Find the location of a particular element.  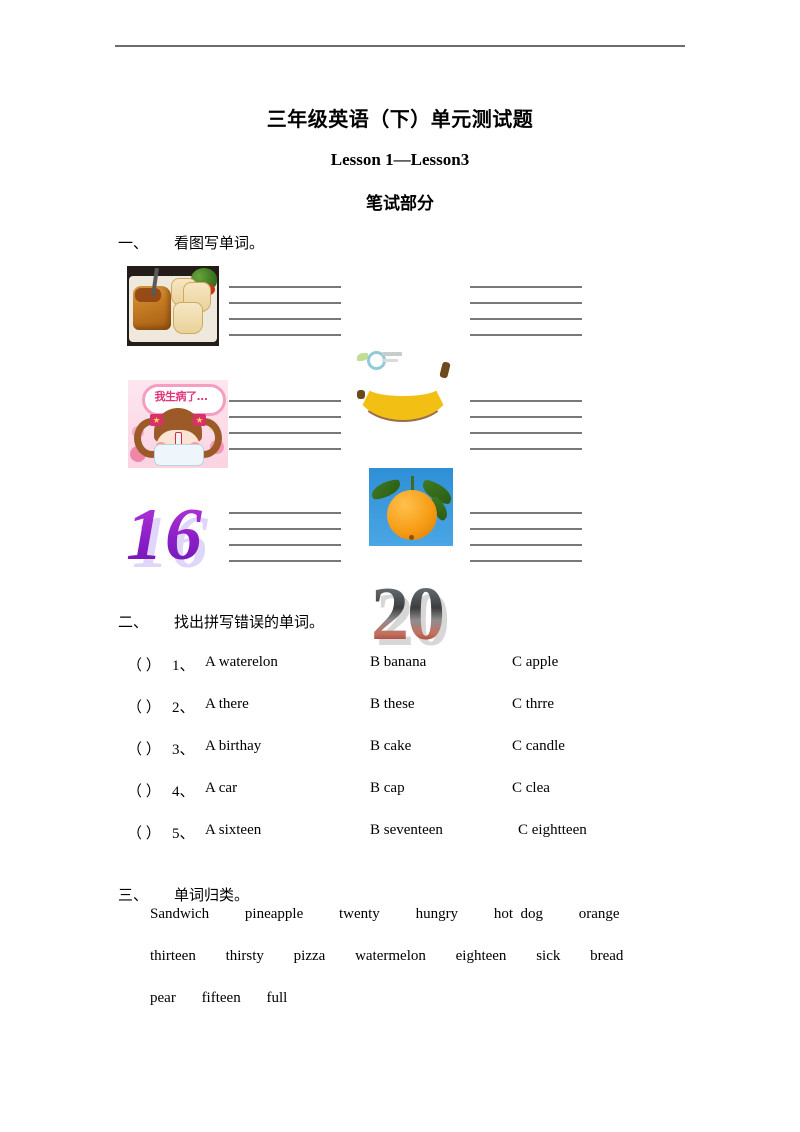

section-1-number: 一、 is located at coordinates (133, 244).